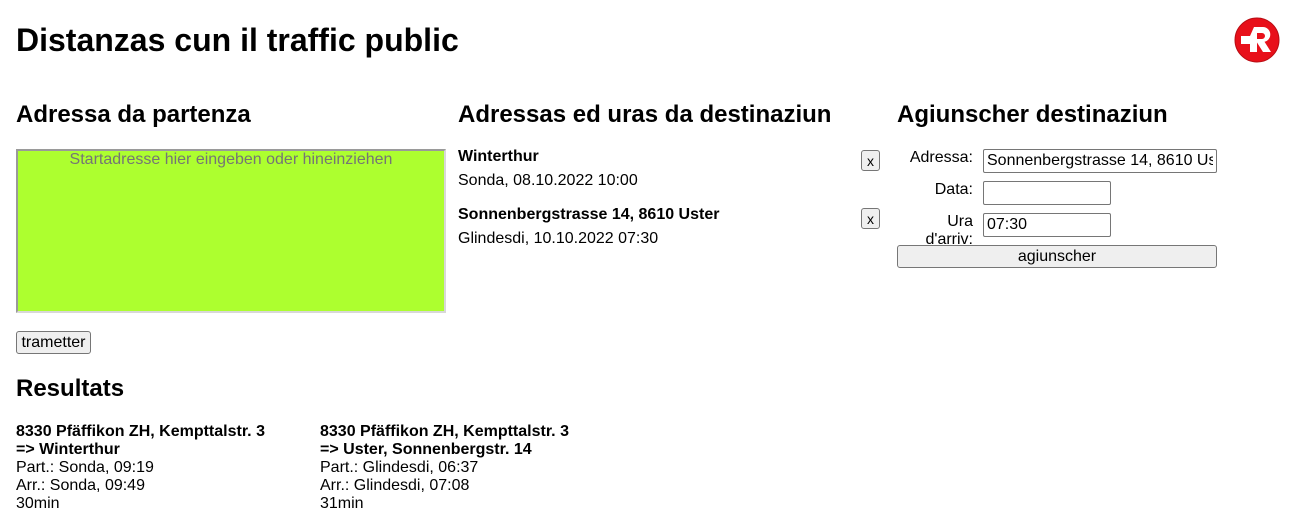 Image resolution: width=1297 pixels, height=527 pixels. I want to click on result-duration: 30min, so click(38, 503).